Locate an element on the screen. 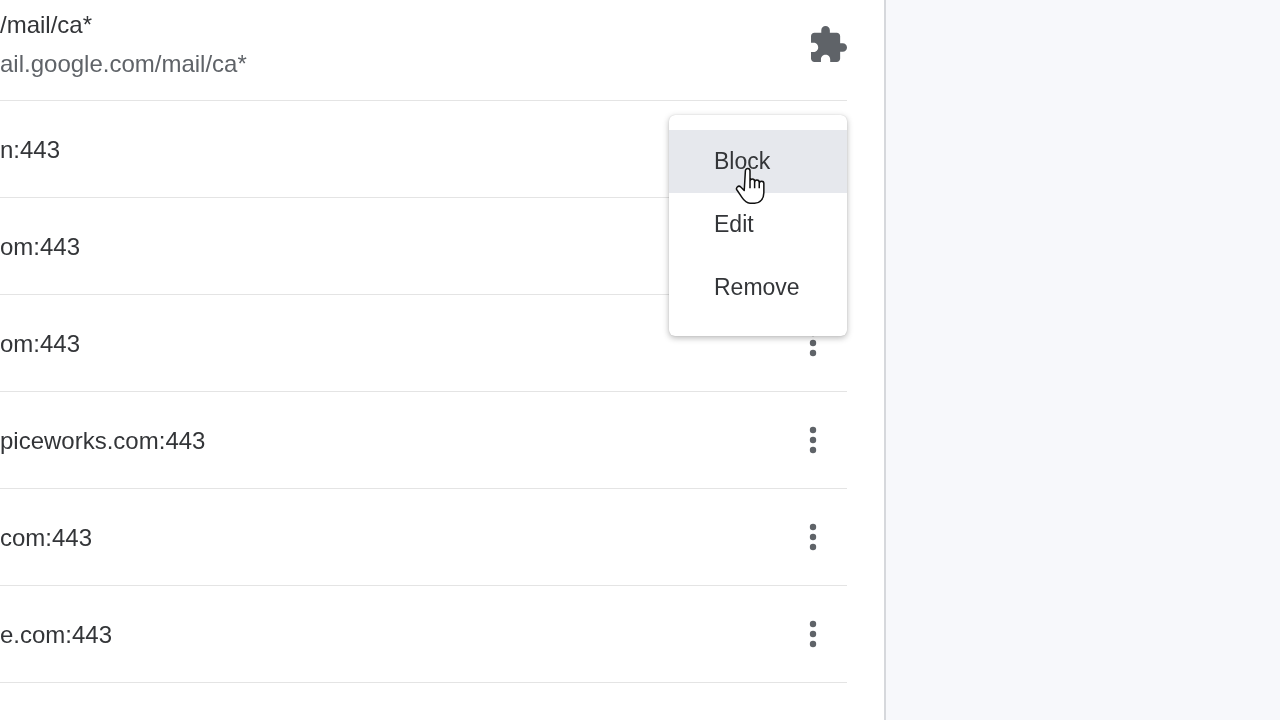  site-address: /mail/ca* is located at coordinates (47, 25).